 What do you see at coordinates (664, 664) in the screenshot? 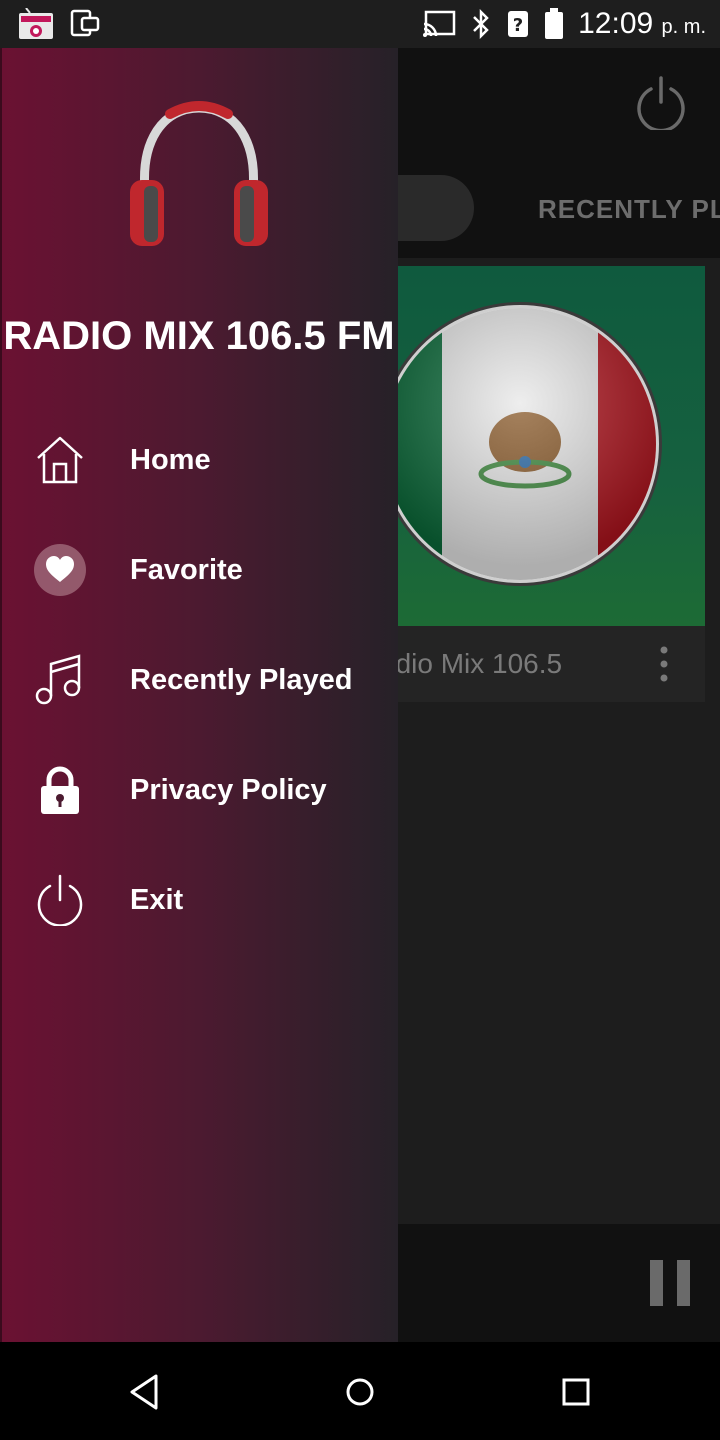
I see `more-vert-icon` at bounding box center [664, 664].